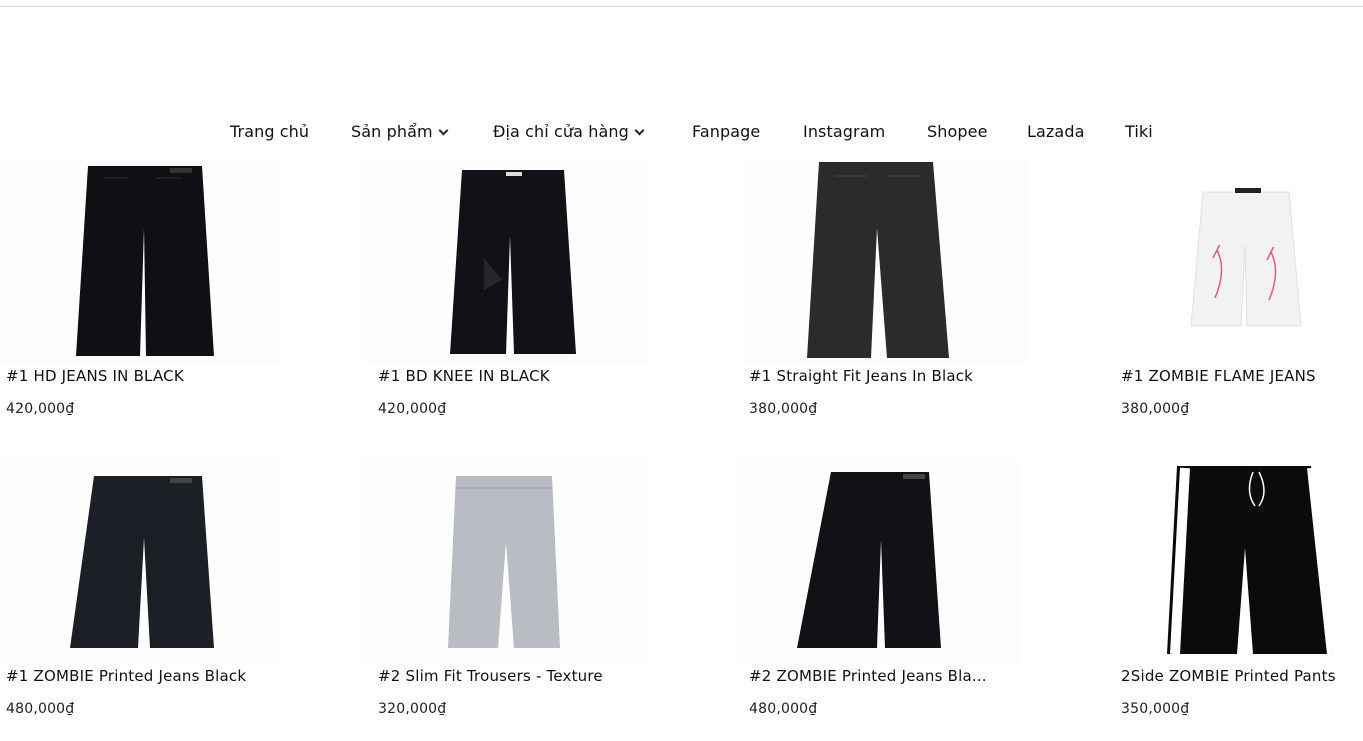 This screenshot has height=741, width=1363. I want to click on nav-label: Lazada, so click(1056, 131).